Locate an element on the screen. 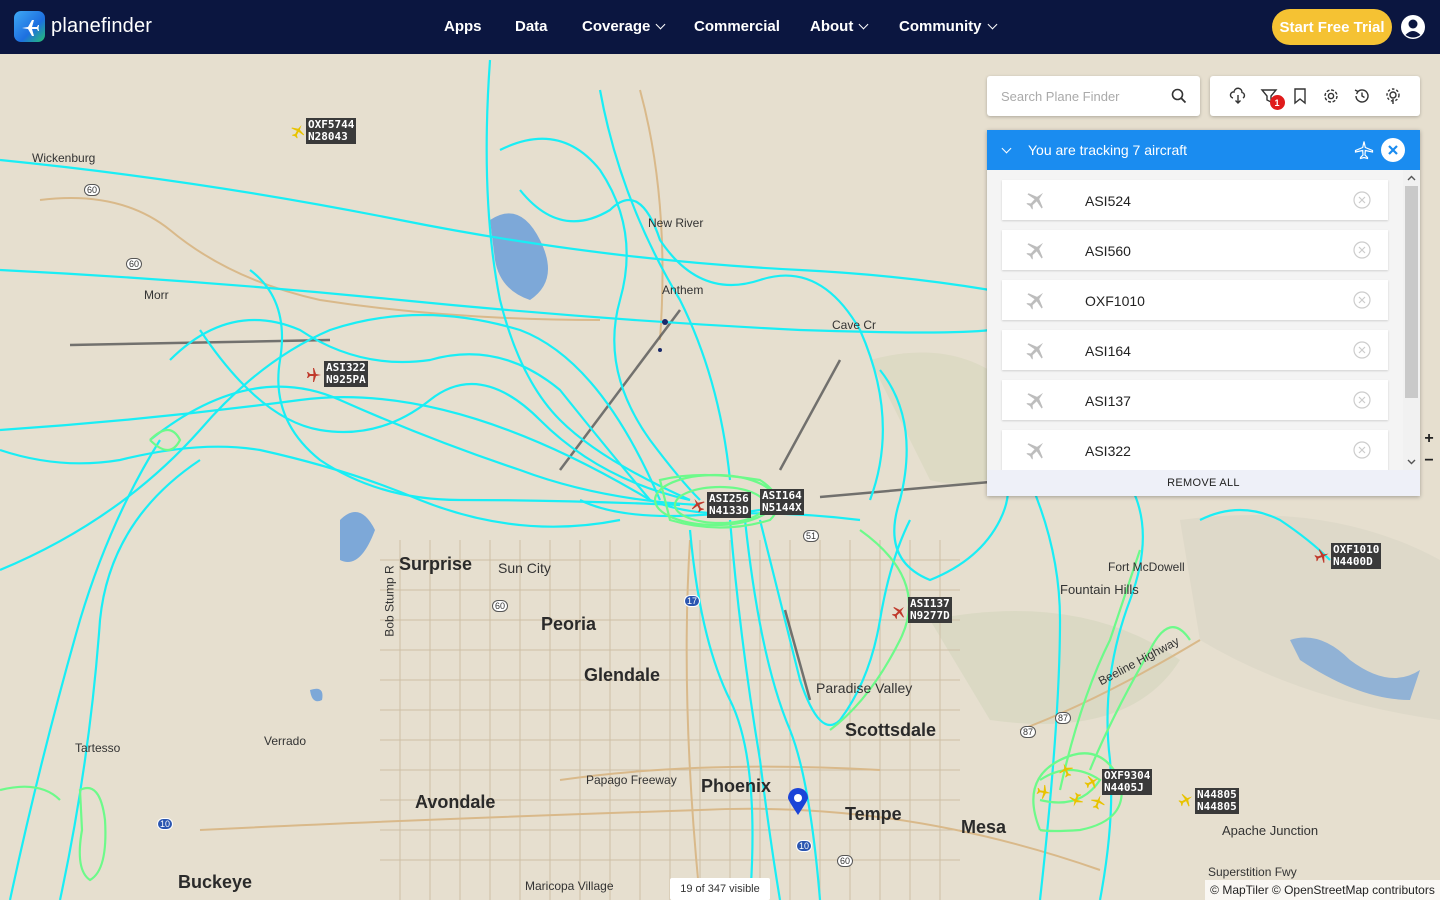  filter-badge: 1 is located at coordinates (1277, 102).